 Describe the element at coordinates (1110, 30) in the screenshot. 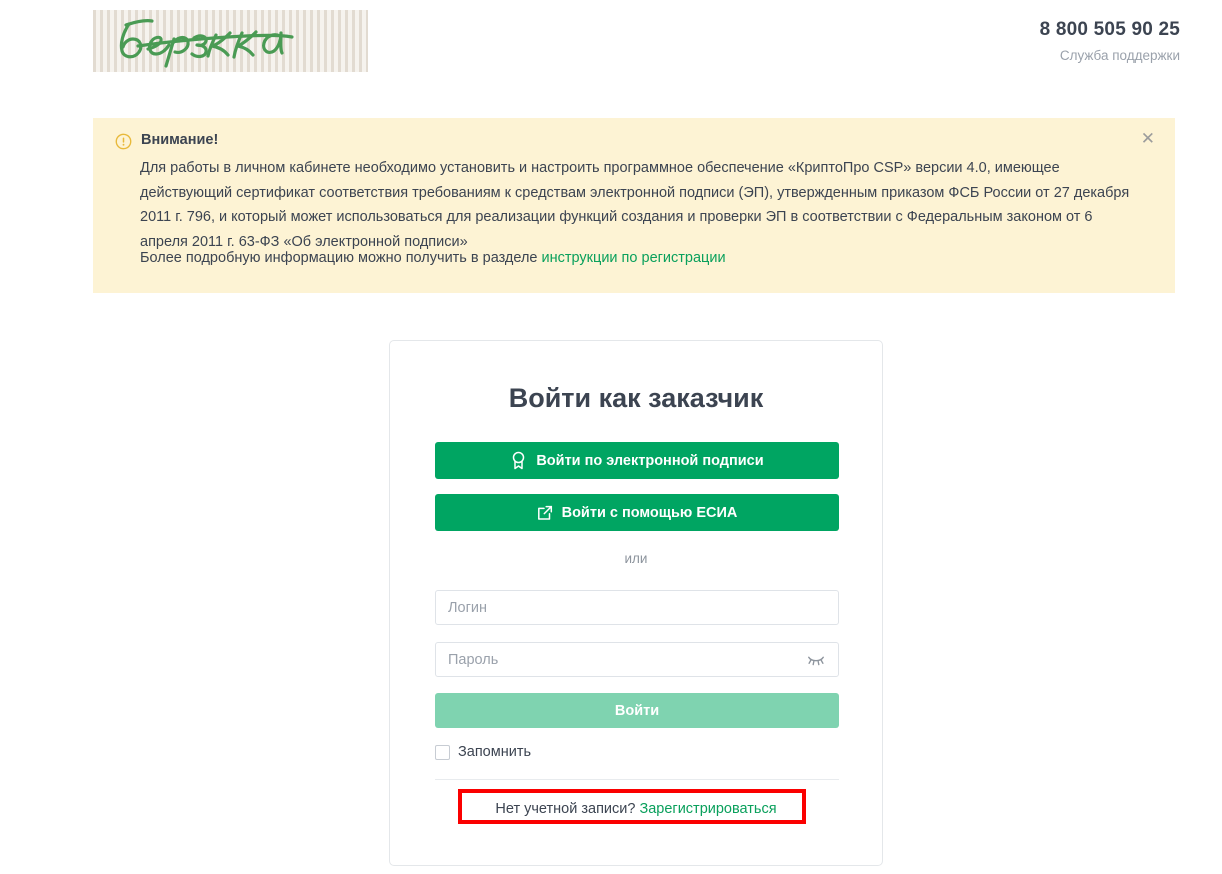

I see `support-phone: 8 800 505 90 25` at that location.